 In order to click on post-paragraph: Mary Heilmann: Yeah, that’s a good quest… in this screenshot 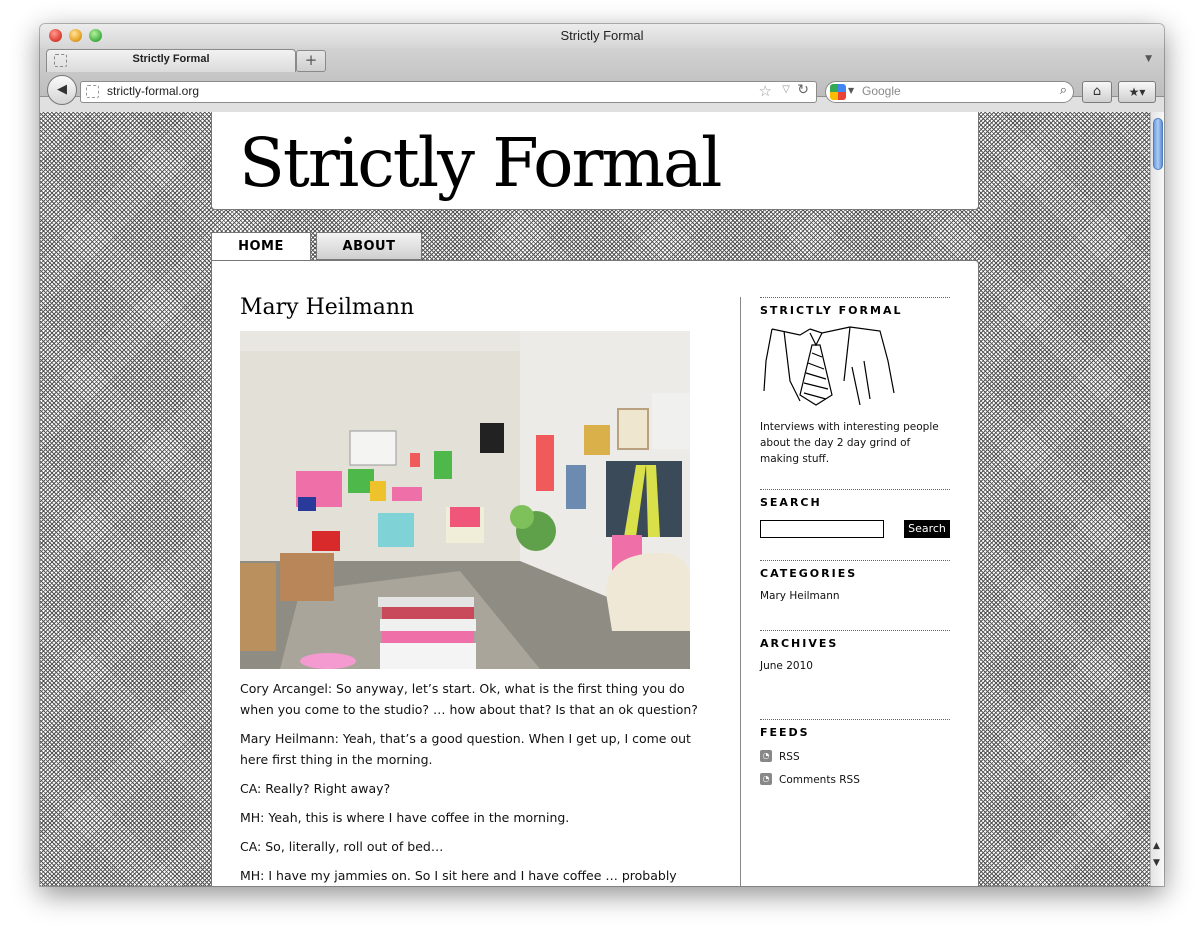, I will do `click(465, 749)`.